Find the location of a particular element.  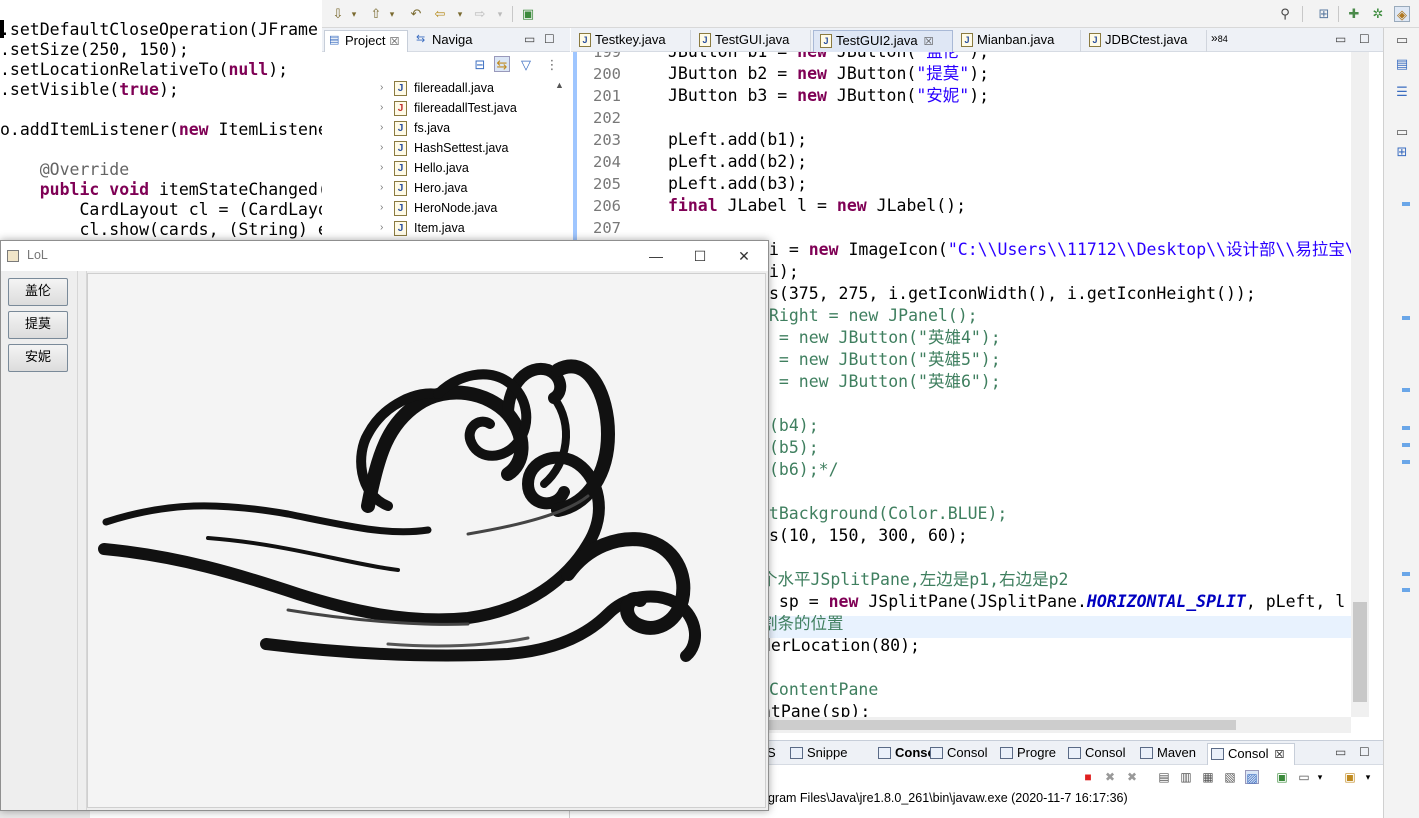

collapse-all-icon: ⊟ is located at coordinates (480, 65).